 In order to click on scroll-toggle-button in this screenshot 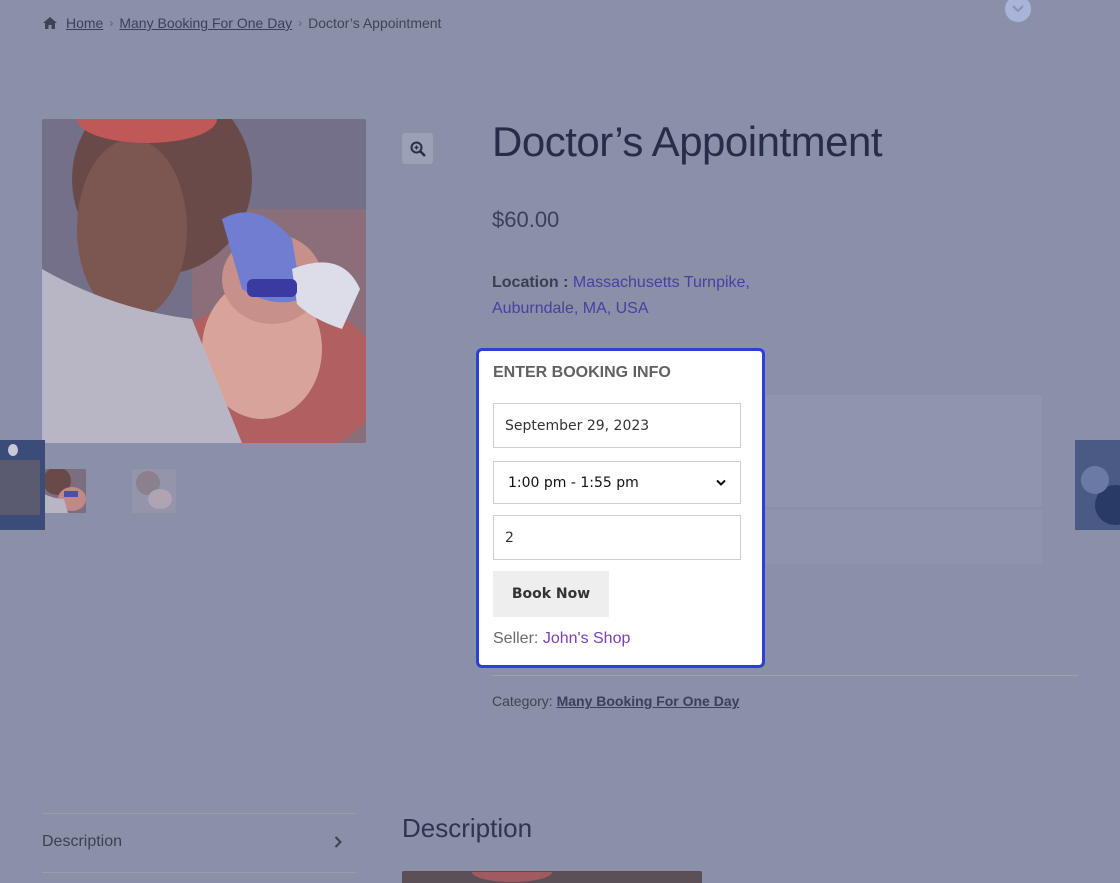, I will do `click(1018, 11)`.